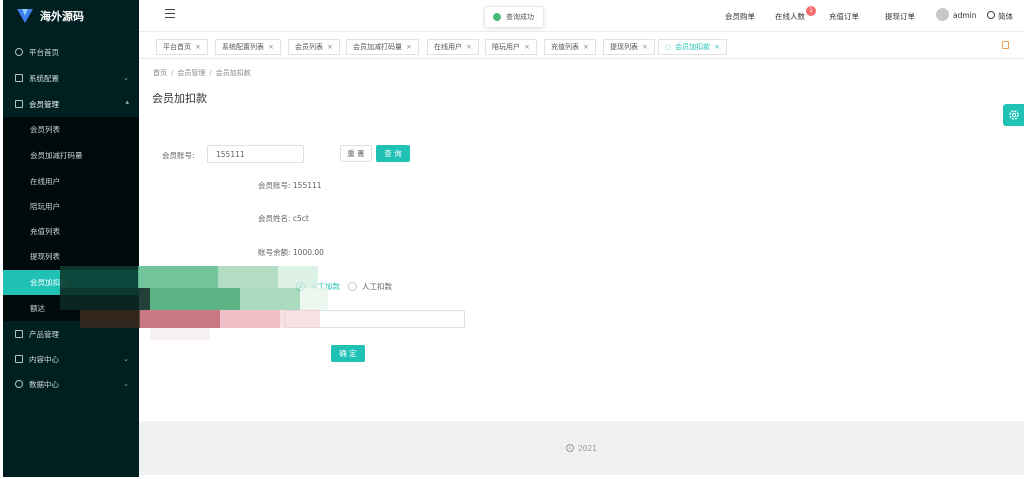 The height and width of the screenshot is (479, 1024). Describe the element at coordinates (45, 129) in the screenshot. I see `subitem-label: 会员列表` at that location.